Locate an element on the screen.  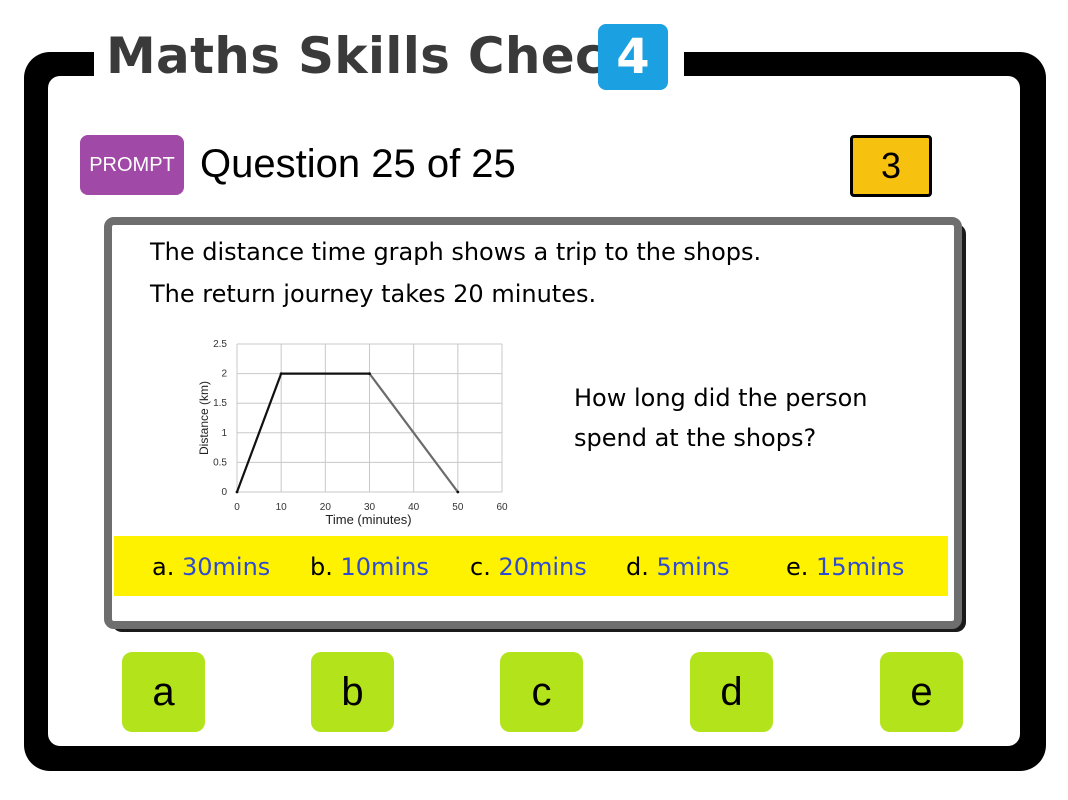
answer-button-a: a is located at coordinates (163, 692).